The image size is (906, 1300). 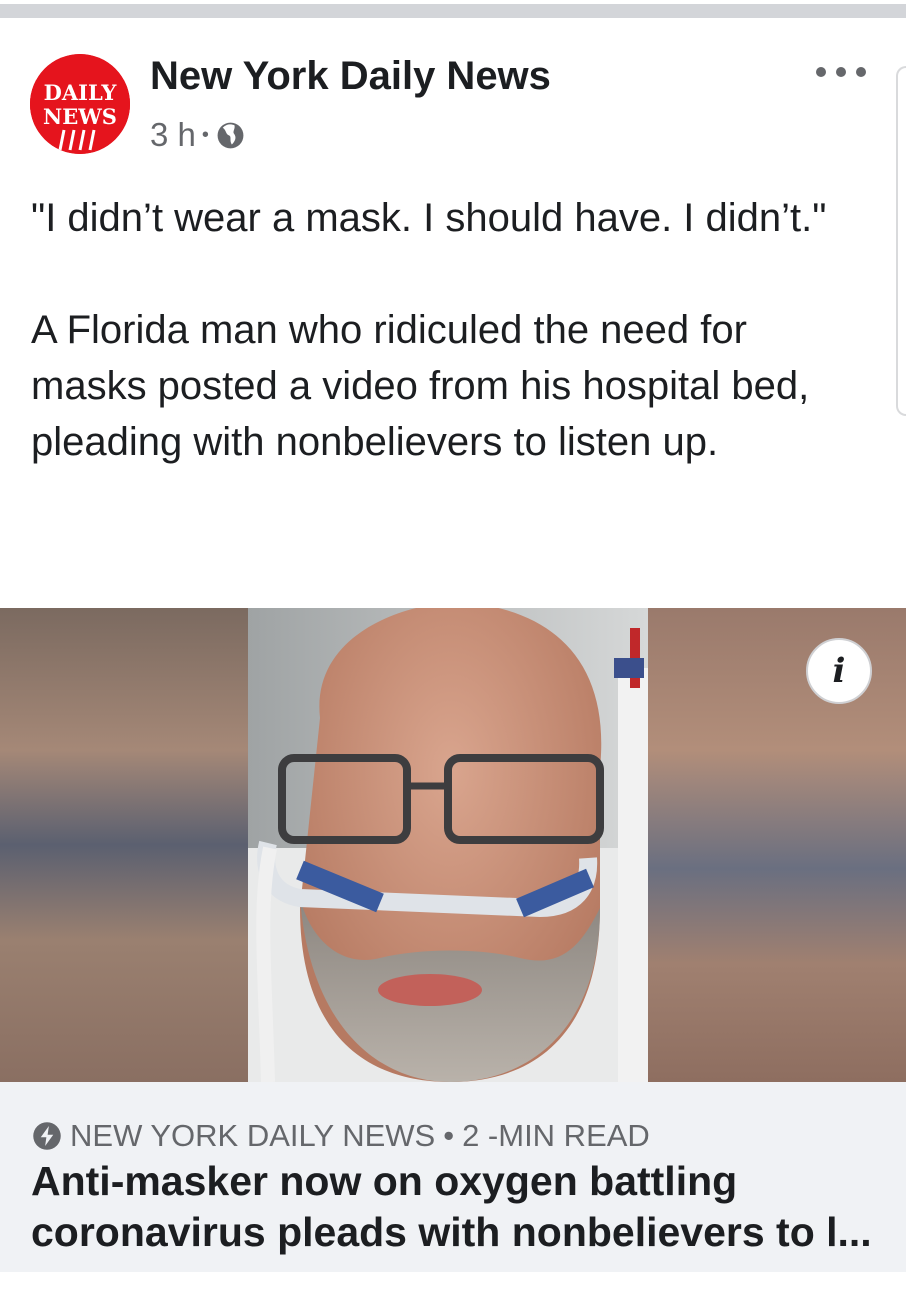 I want to click on link-source-row: NEW YORK DAILY NEWS • 2 -MIN READ, so click(x=341, y=1136).